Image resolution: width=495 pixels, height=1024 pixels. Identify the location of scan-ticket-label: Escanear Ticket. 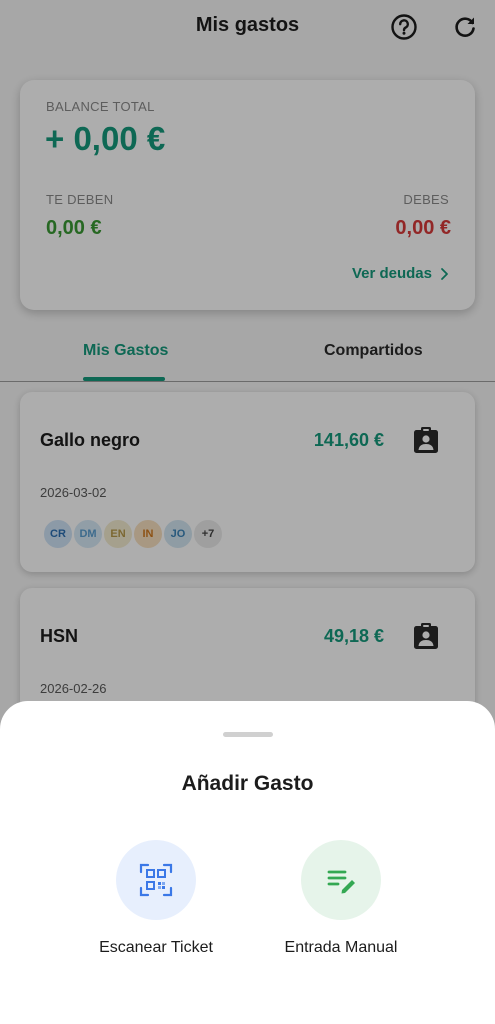
(156, 947).